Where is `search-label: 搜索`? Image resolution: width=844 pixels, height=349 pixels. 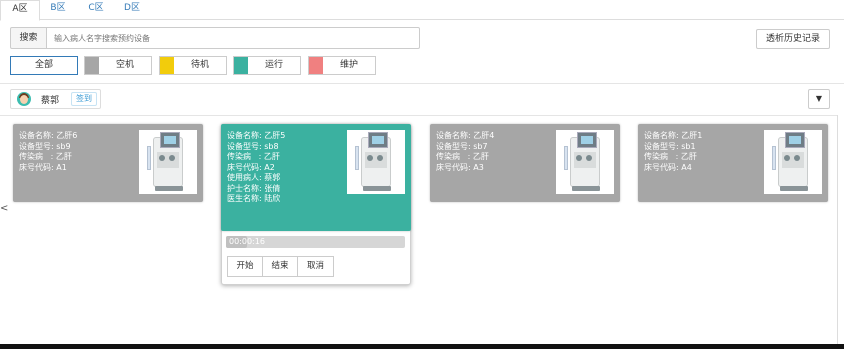 search-label: 搜索 is located at coordinates (28, 38).